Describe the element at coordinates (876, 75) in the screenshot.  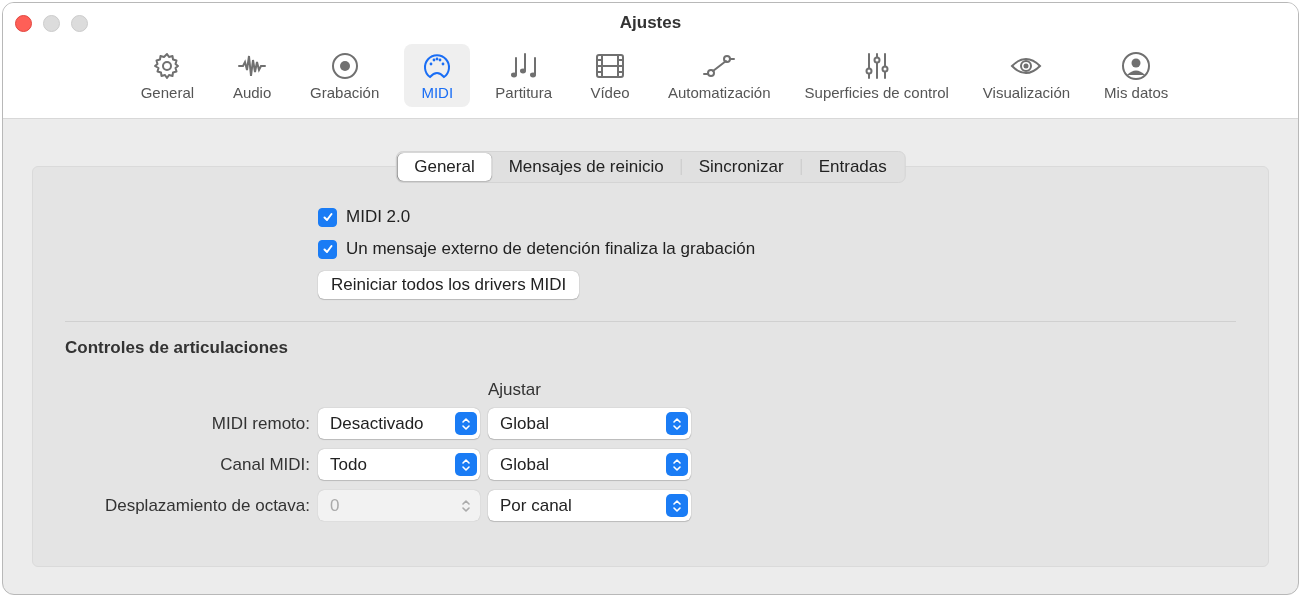
I see `toolbar-tab: Superficies de control` at that location.